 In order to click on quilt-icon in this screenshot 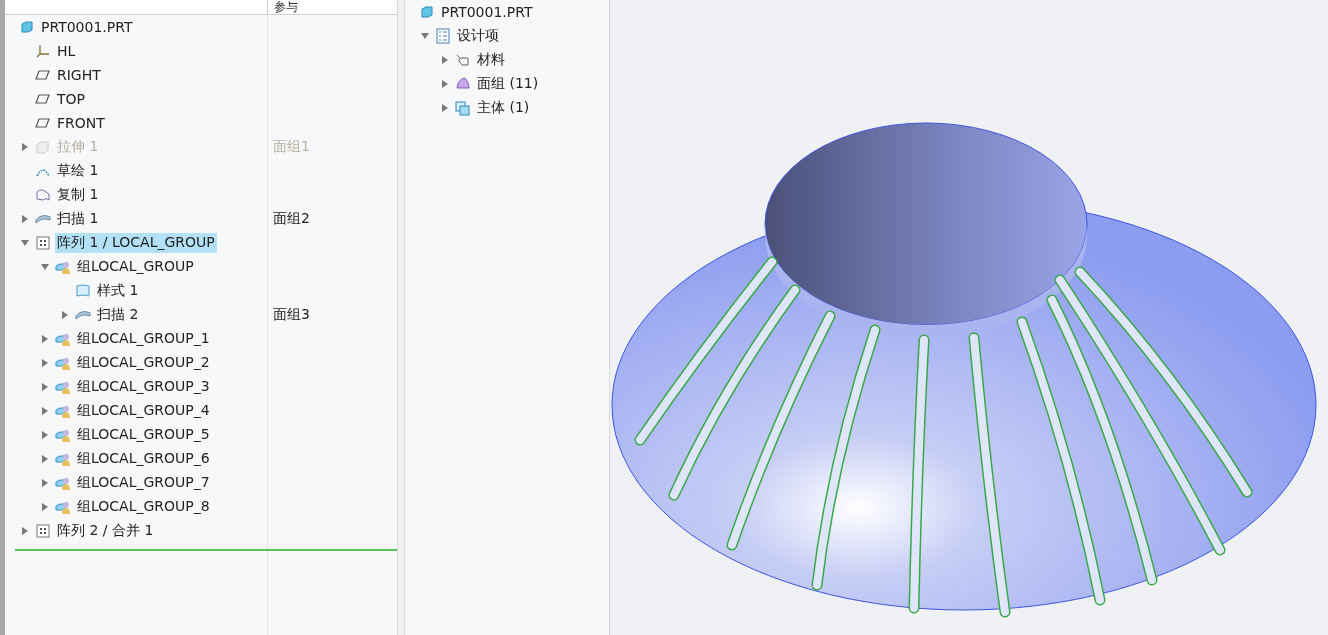, I will do `click(463, 84)`.